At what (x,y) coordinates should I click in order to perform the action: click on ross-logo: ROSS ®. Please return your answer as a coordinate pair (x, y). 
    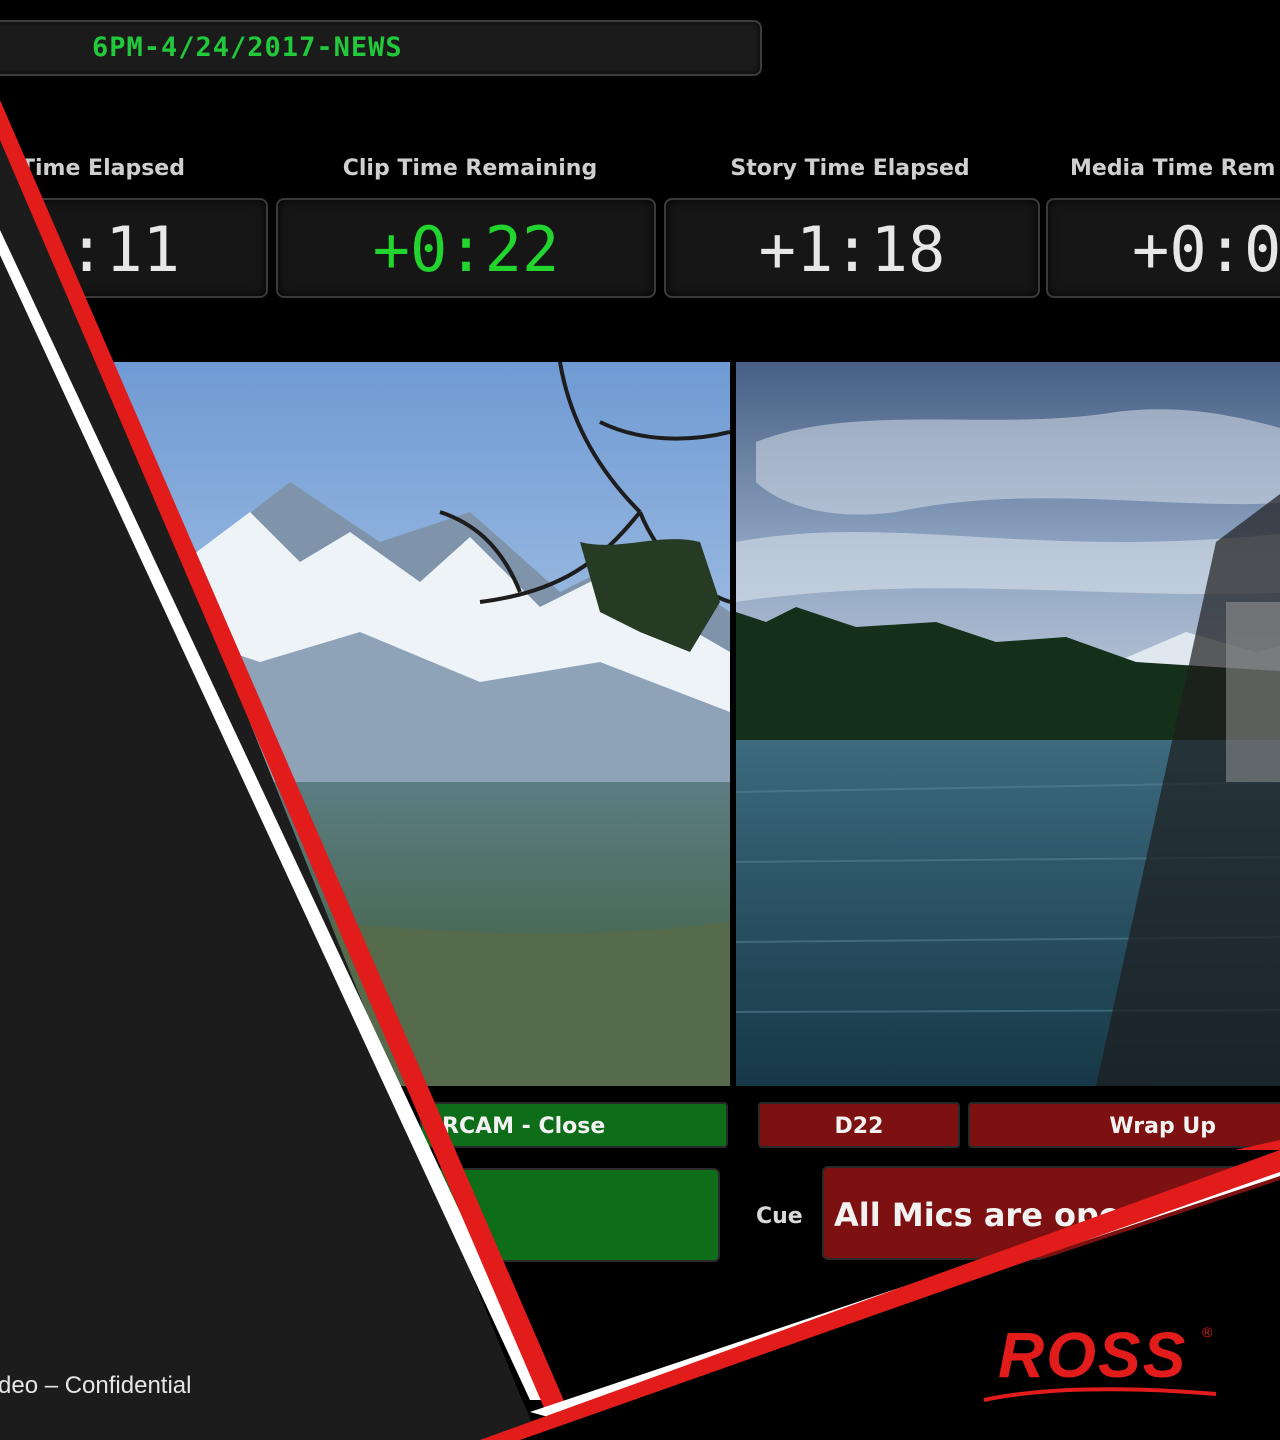
    Looking at the image, I should click on (1100, 1366).